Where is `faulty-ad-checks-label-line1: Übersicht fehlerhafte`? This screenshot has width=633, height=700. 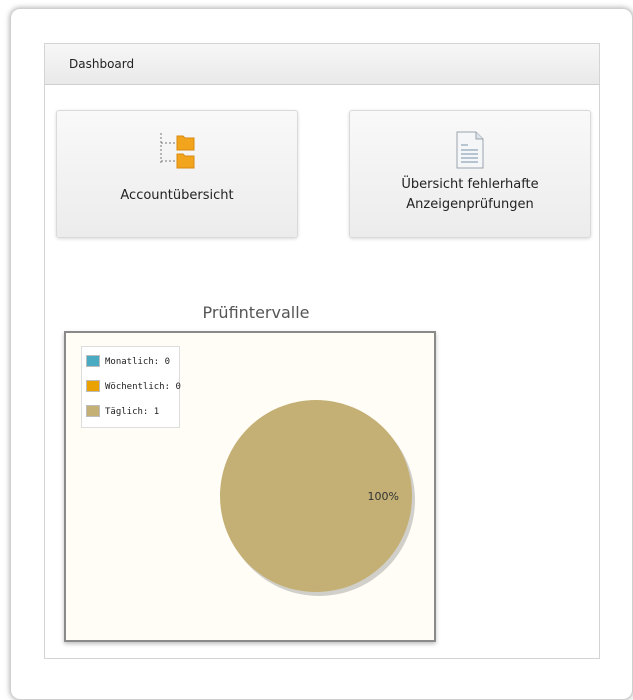
faulty-ad-checks-label-line1: Übersicht fehlerhafte is located at coordinates (470, 184).